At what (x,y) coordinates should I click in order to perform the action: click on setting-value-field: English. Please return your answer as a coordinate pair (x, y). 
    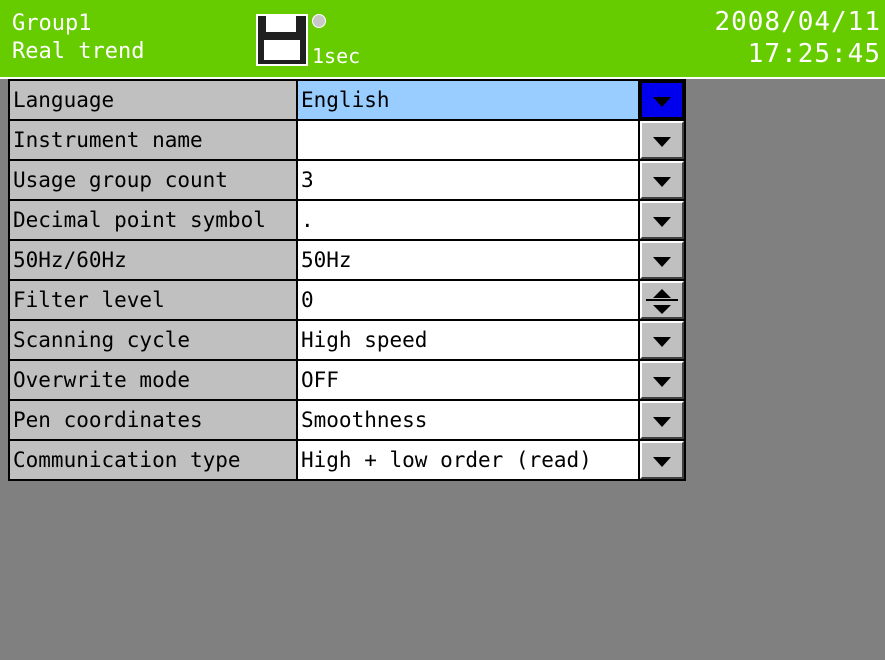
    Looking at the image, I should click on (468, 100).